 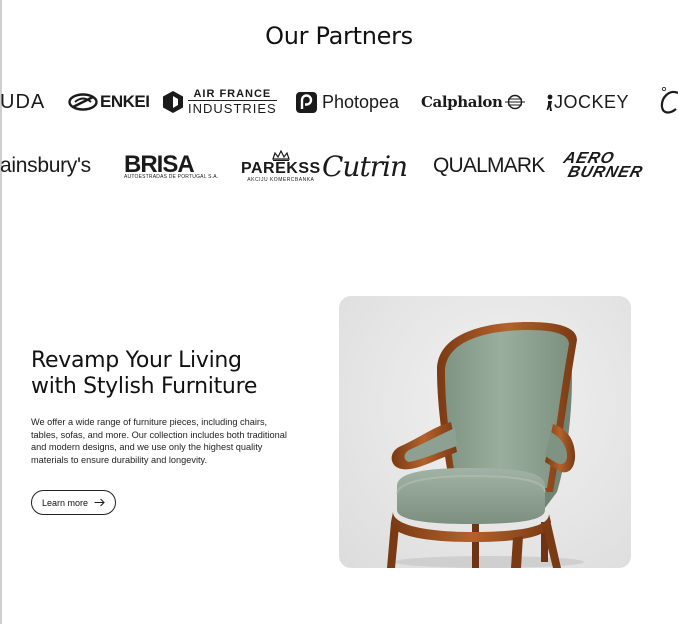 I want to click on enkei-wordmark: ENKEI, so click(x=125, y=101).